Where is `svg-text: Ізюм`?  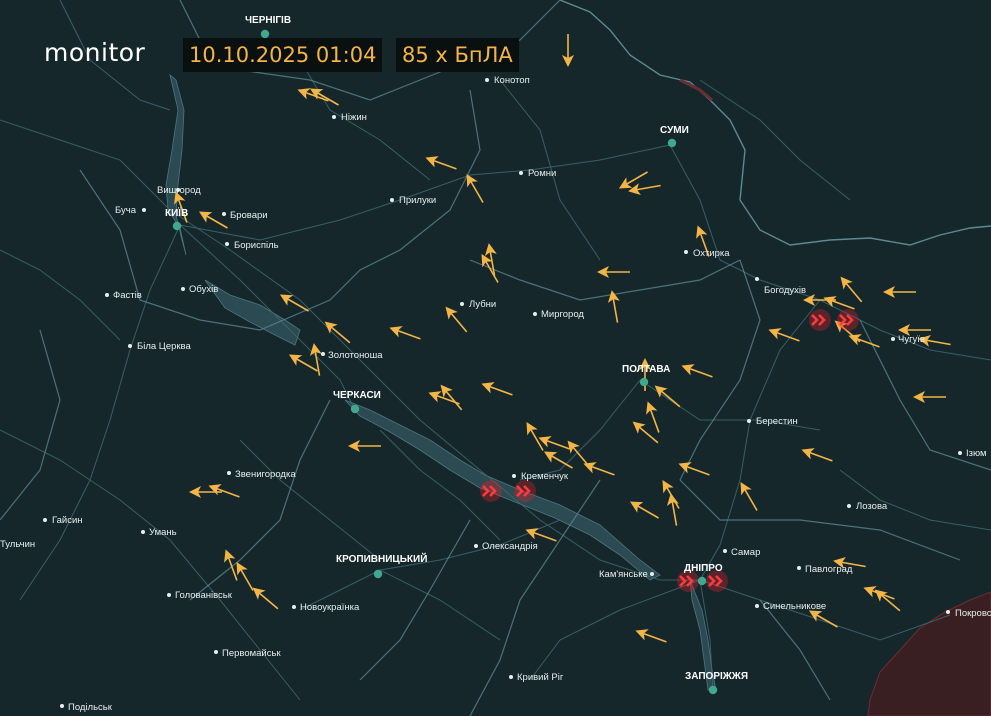
svg-text: Ізюм is located at coordinates (976, 453).